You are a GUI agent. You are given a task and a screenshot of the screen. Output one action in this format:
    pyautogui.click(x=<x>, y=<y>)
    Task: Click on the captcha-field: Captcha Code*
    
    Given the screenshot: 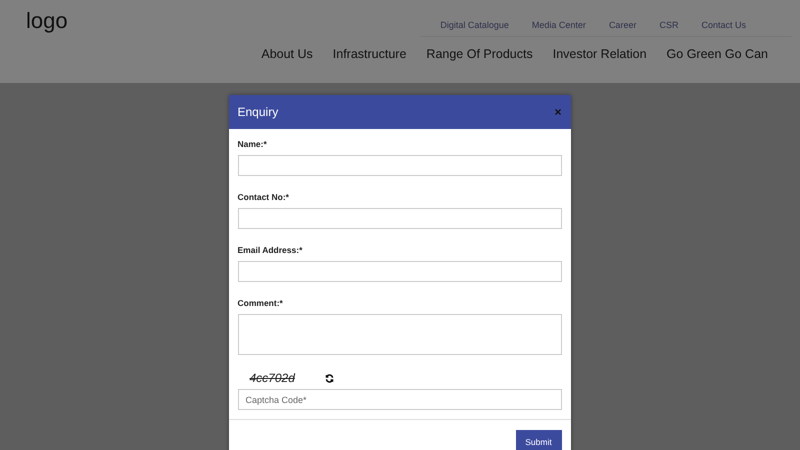 What is the action you would take?
    pyautogui.click(x=400, y=399)
    